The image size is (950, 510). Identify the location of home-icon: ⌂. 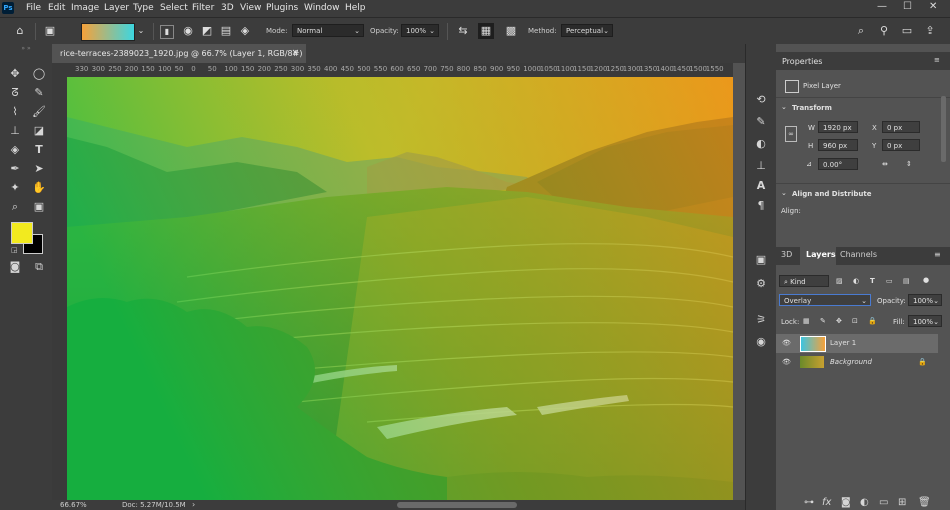
(20, 31).